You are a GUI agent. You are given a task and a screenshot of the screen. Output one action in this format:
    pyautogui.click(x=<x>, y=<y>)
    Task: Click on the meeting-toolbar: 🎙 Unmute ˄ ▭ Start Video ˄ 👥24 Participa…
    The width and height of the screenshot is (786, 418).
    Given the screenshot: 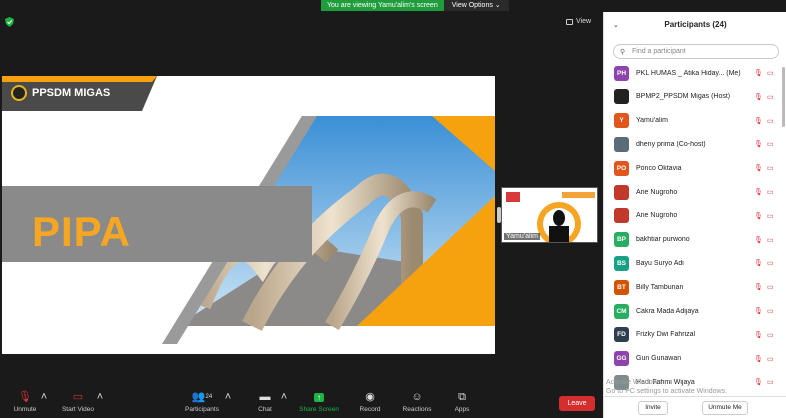 What is the action you would take?
    pyautogui.click(x=300, y=403)
    